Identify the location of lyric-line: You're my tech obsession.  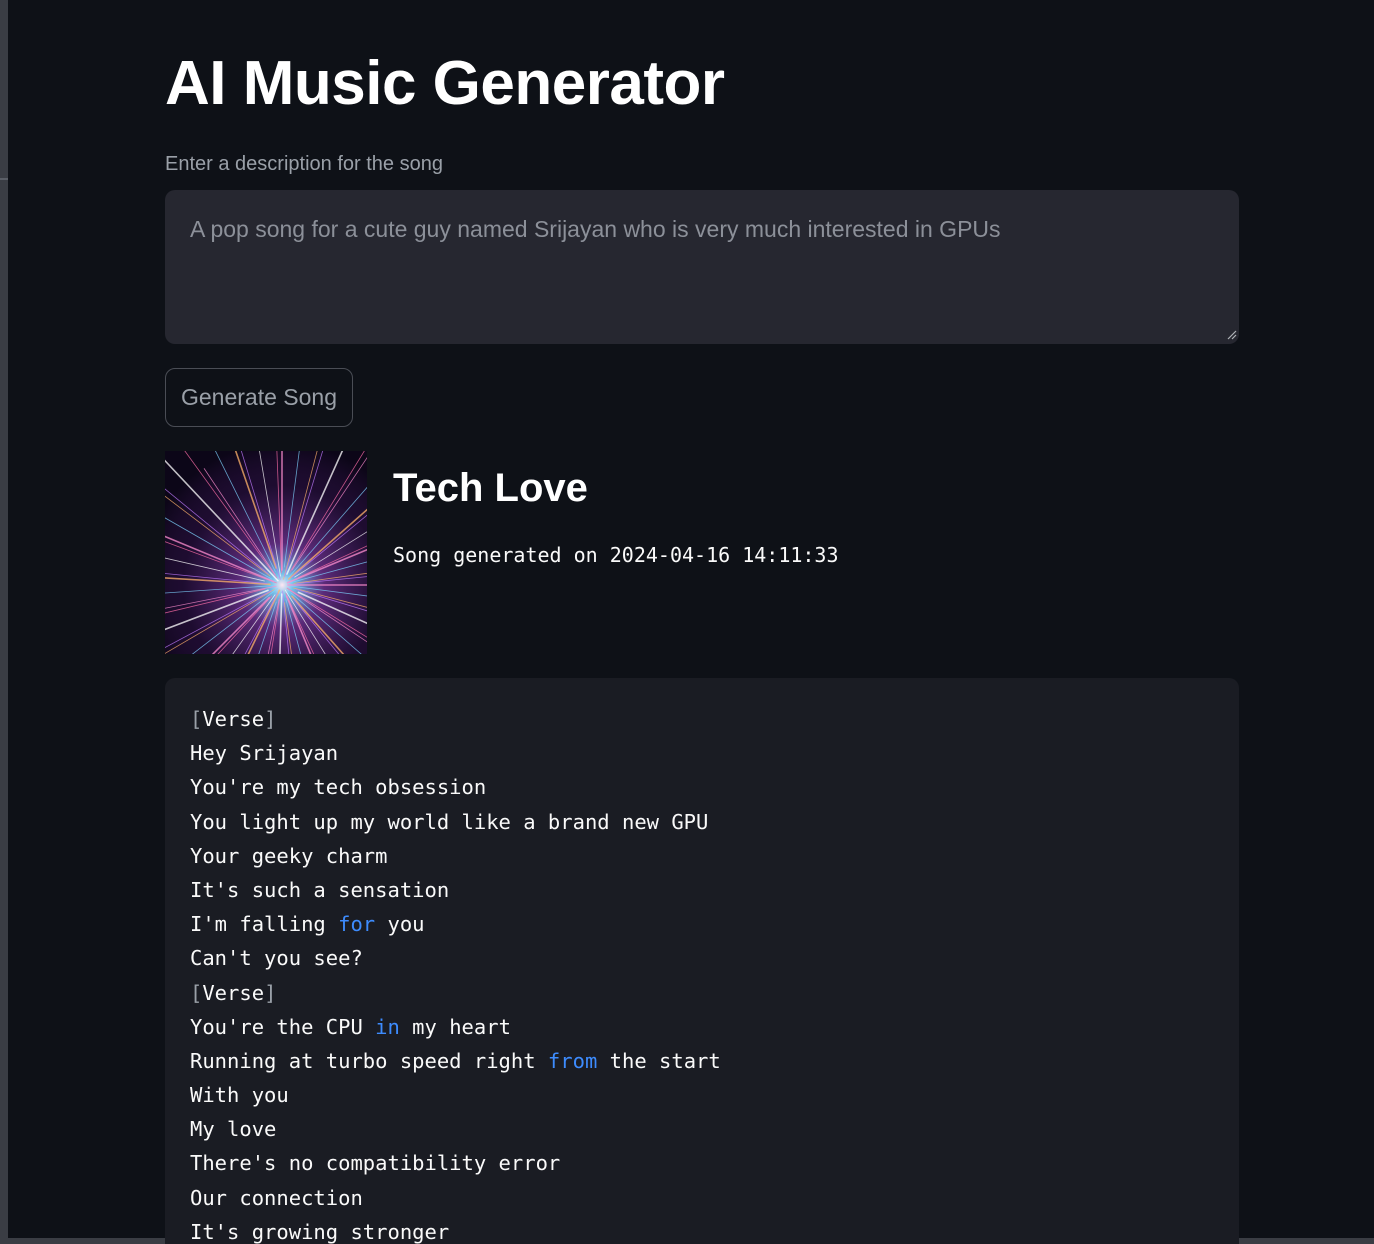
(702, 789).